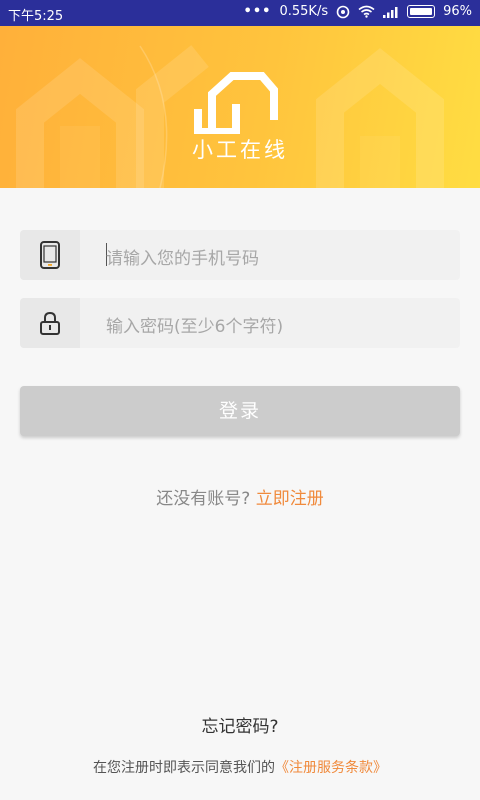  What do you see at coordinates (304, 11) in the screenshot?
I see `network-speed: 0.55K/s` at bounding box center [304, 11].